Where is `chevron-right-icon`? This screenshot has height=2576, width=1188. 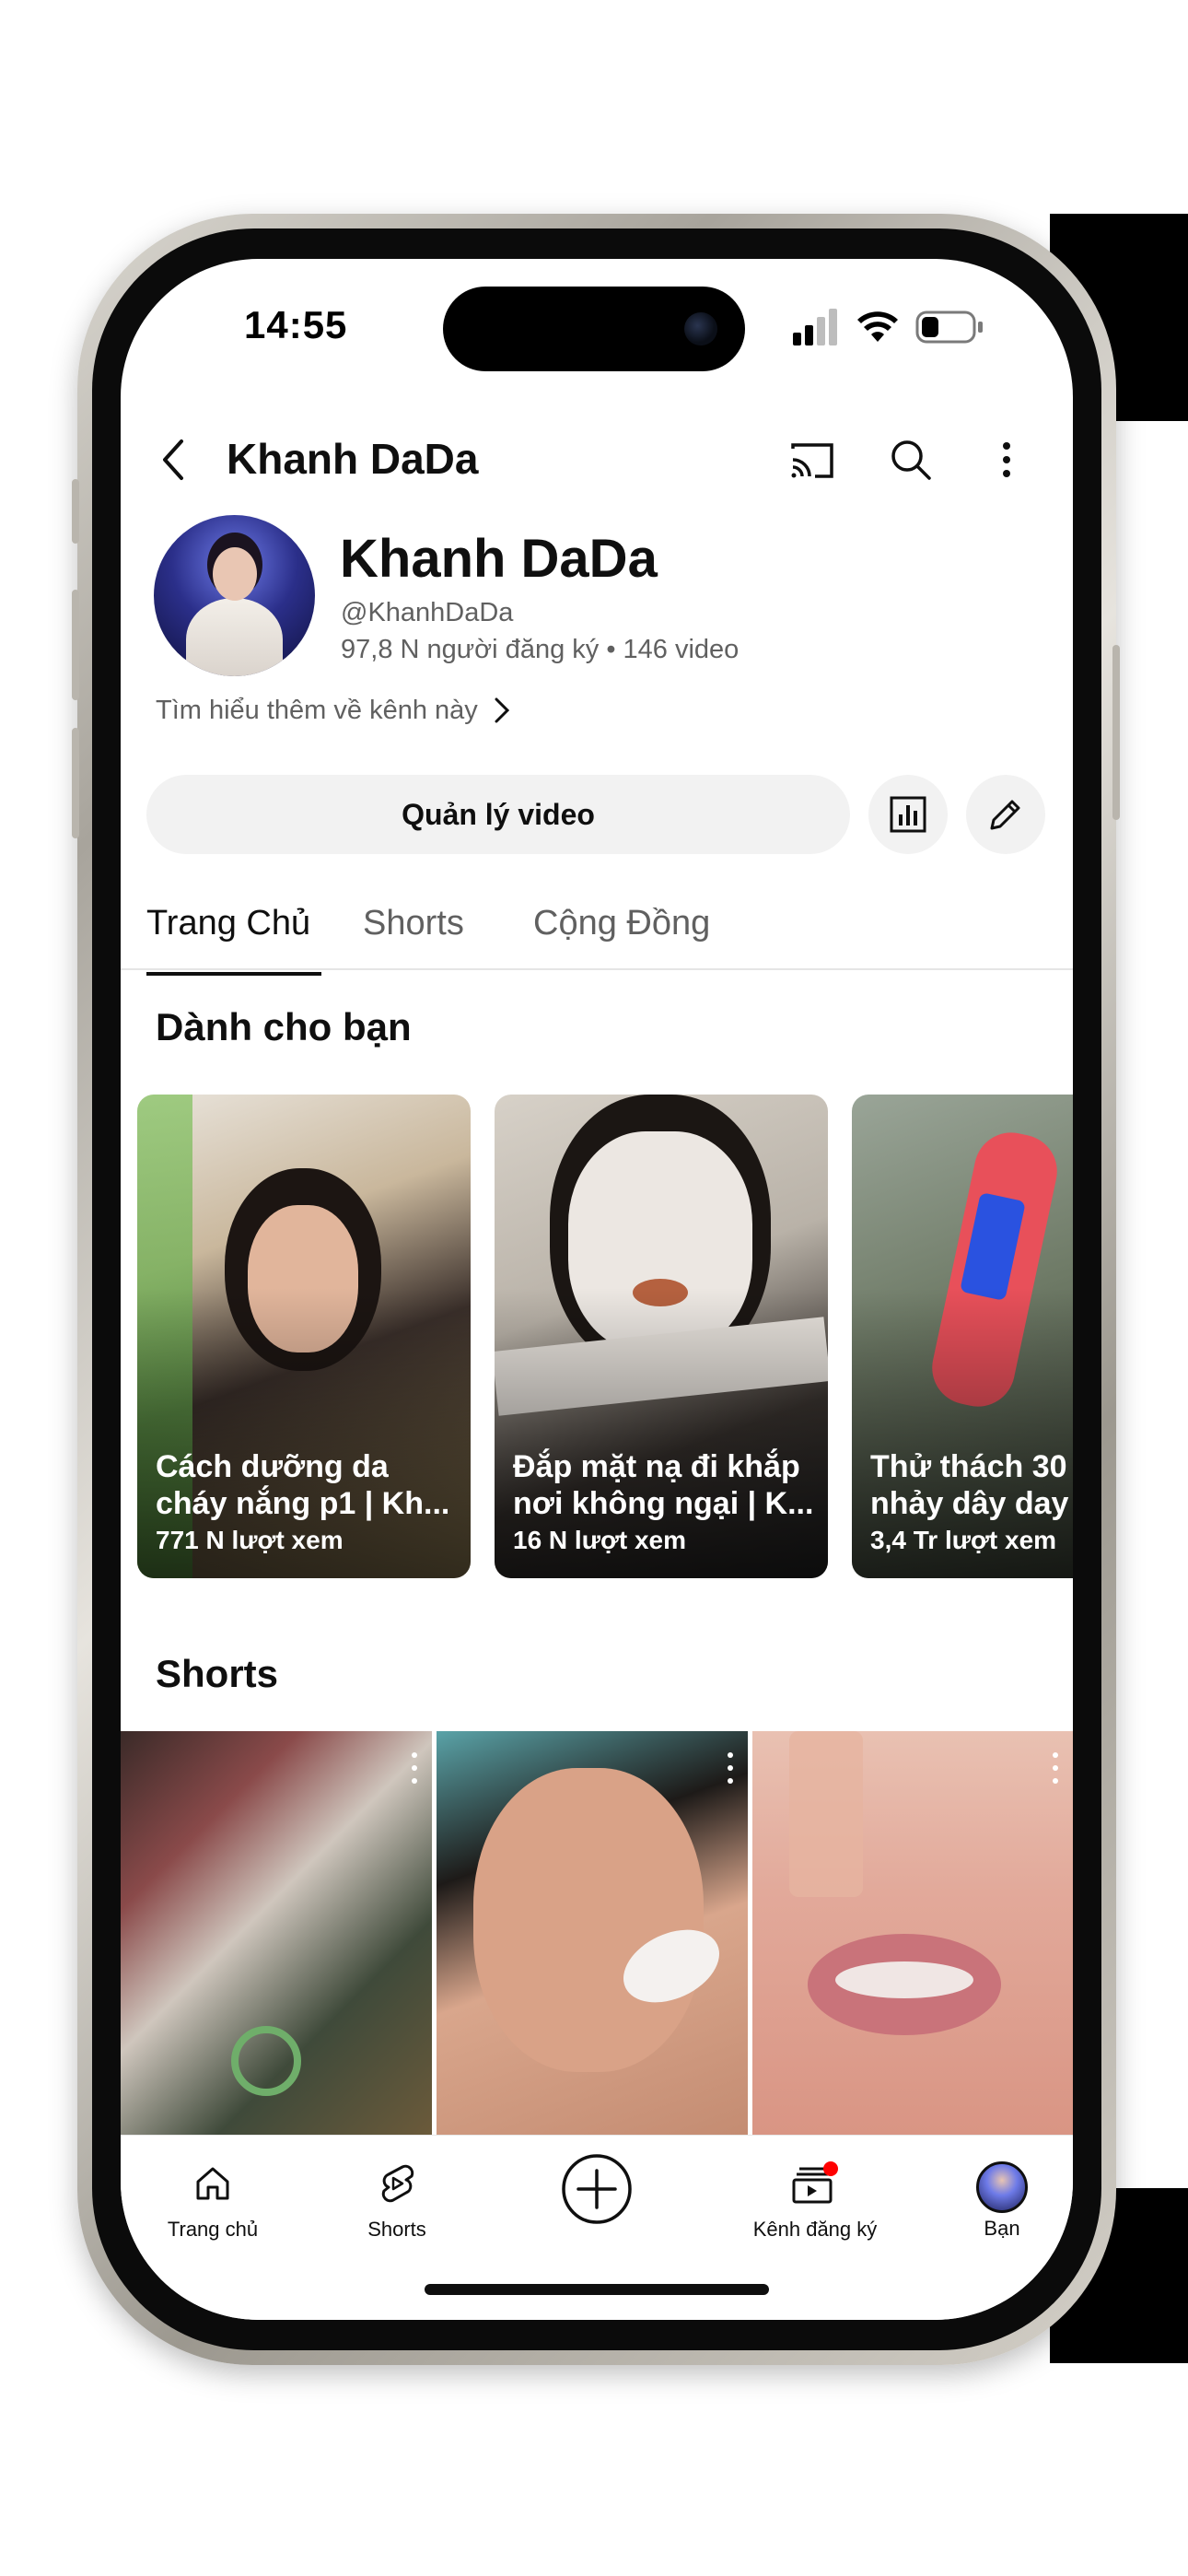
chevron-right-icon is located at coordinates (502, 710).